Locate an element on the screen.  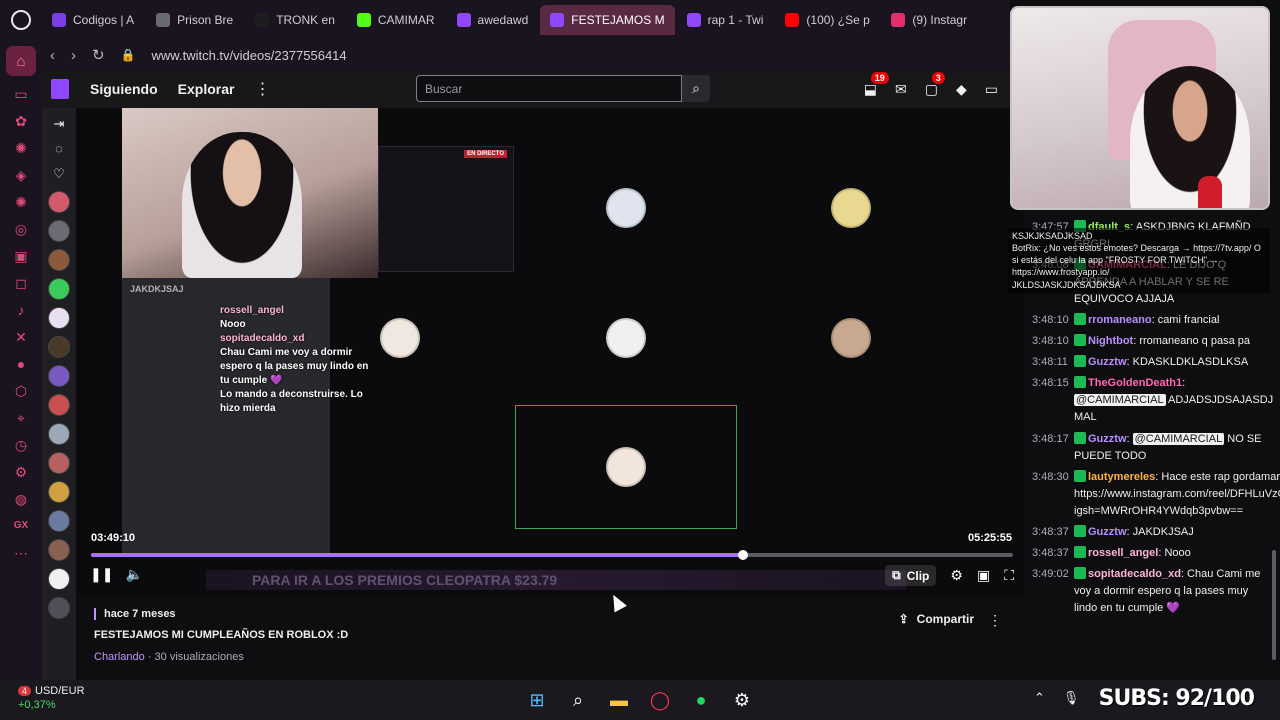
prime-loot-icon: ⬓ 19 is located at coordinates (876, 84).